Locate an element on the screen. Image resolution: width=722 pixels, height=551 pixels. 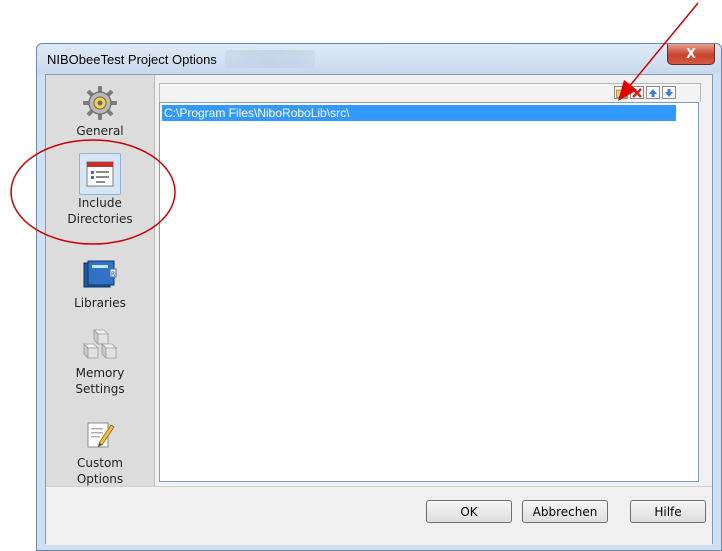
memory-blocks-icon is located at coordinates (100, 345).